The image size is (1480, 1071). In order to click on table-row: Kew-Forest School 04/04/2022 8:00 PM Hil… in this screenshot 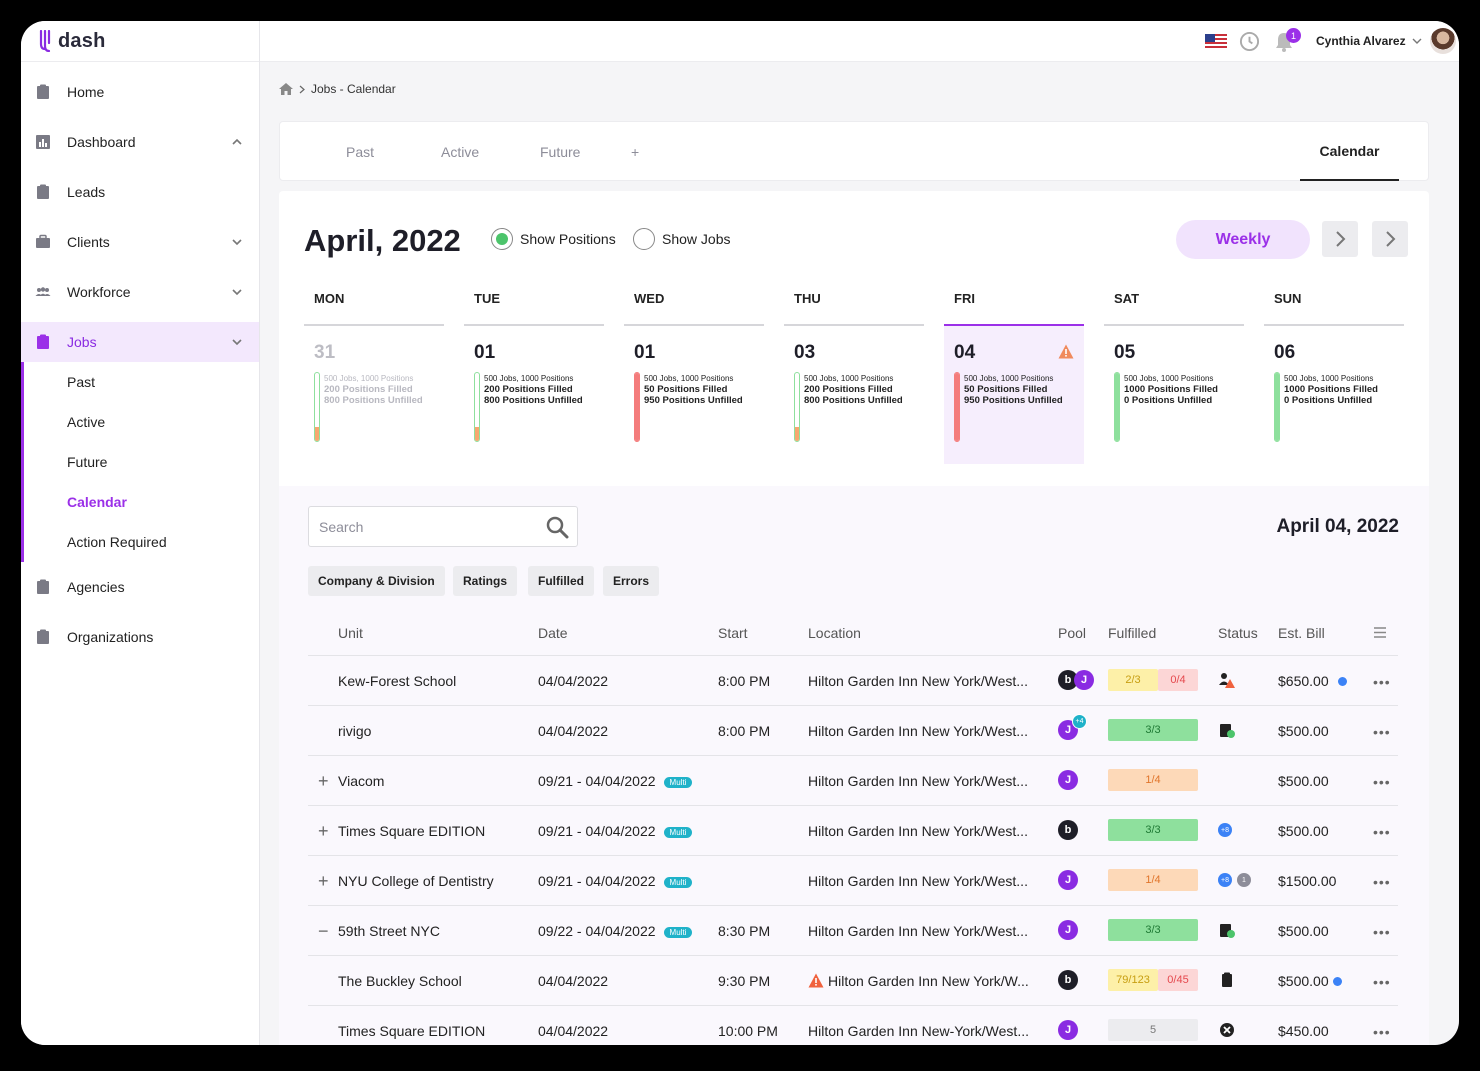, I will do `click(853, 681)`.